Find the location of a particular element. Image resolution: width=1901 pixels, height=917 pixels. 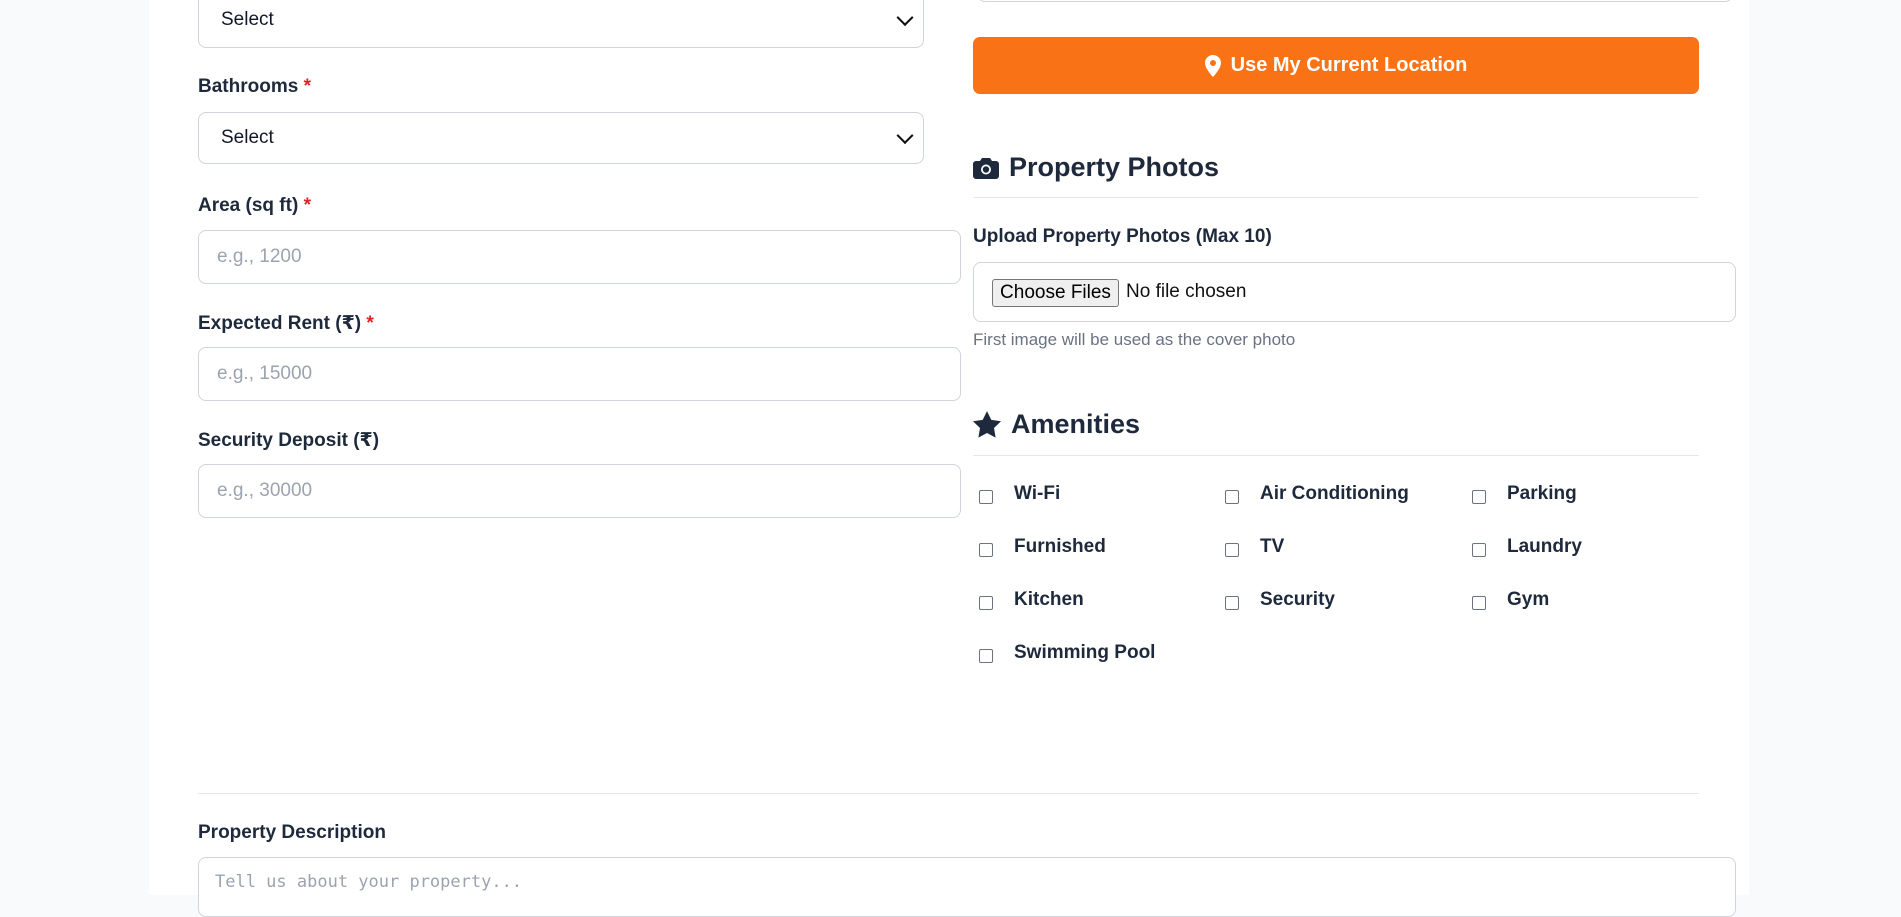

bathrooms-label: Bathrooms * is located at coordinates (254, 86).